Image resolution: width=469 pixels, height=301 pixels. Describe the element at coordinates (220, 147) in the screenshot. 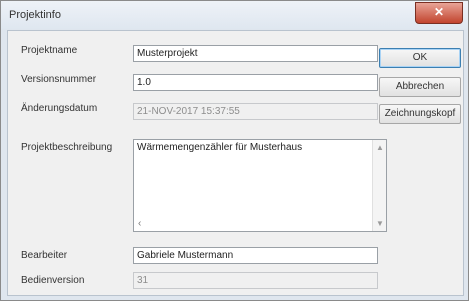

I see `projektbeschreibung-text: Wärmemengenzähler für Musterhaus` at that location.